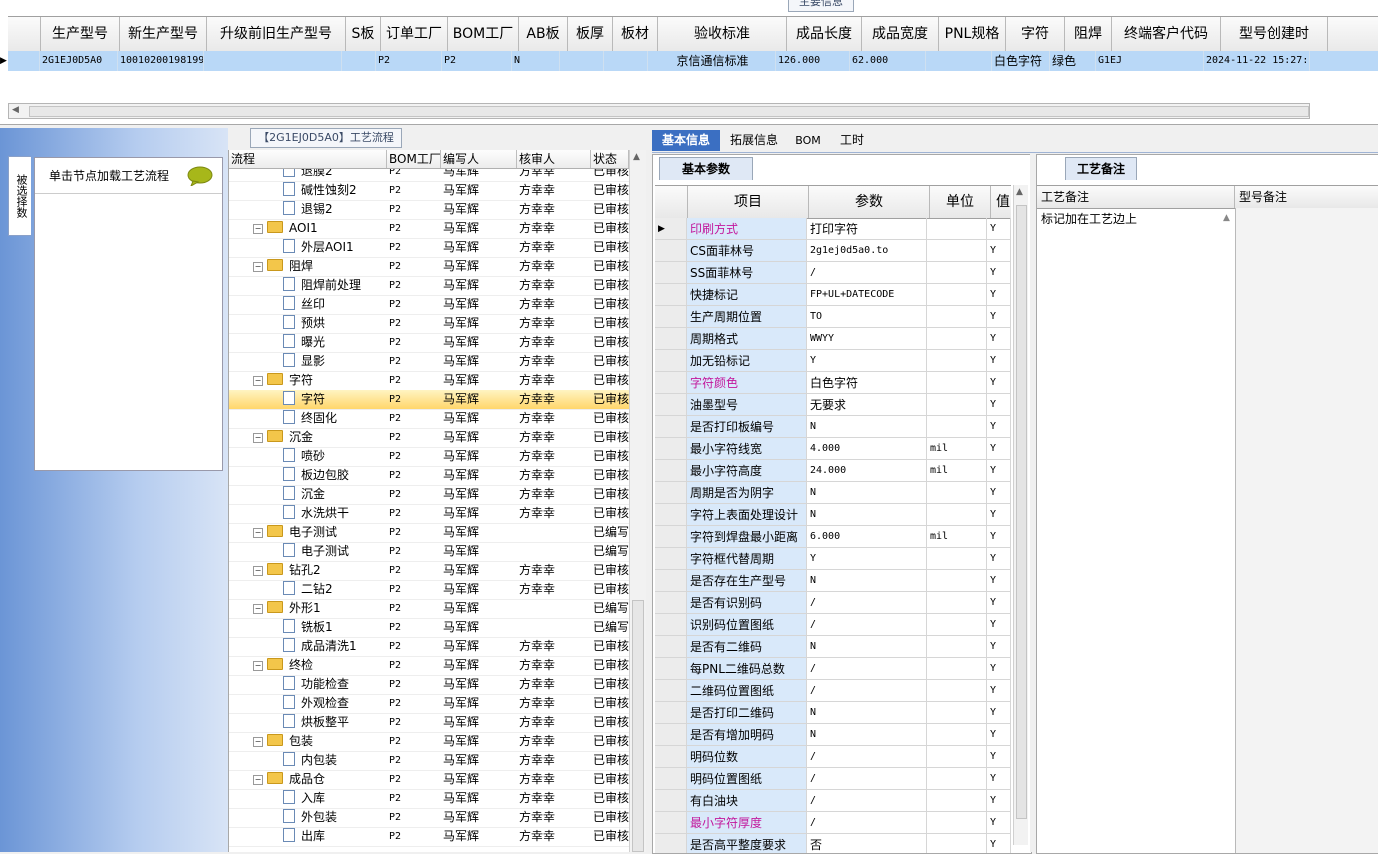 The width and height of the screenshot is (1378, 854). What do you see at coordinates (833, 823) in the screenshot?
I see `param-row: 最小字符厚度 / Y` at bounding box center [833, 823].